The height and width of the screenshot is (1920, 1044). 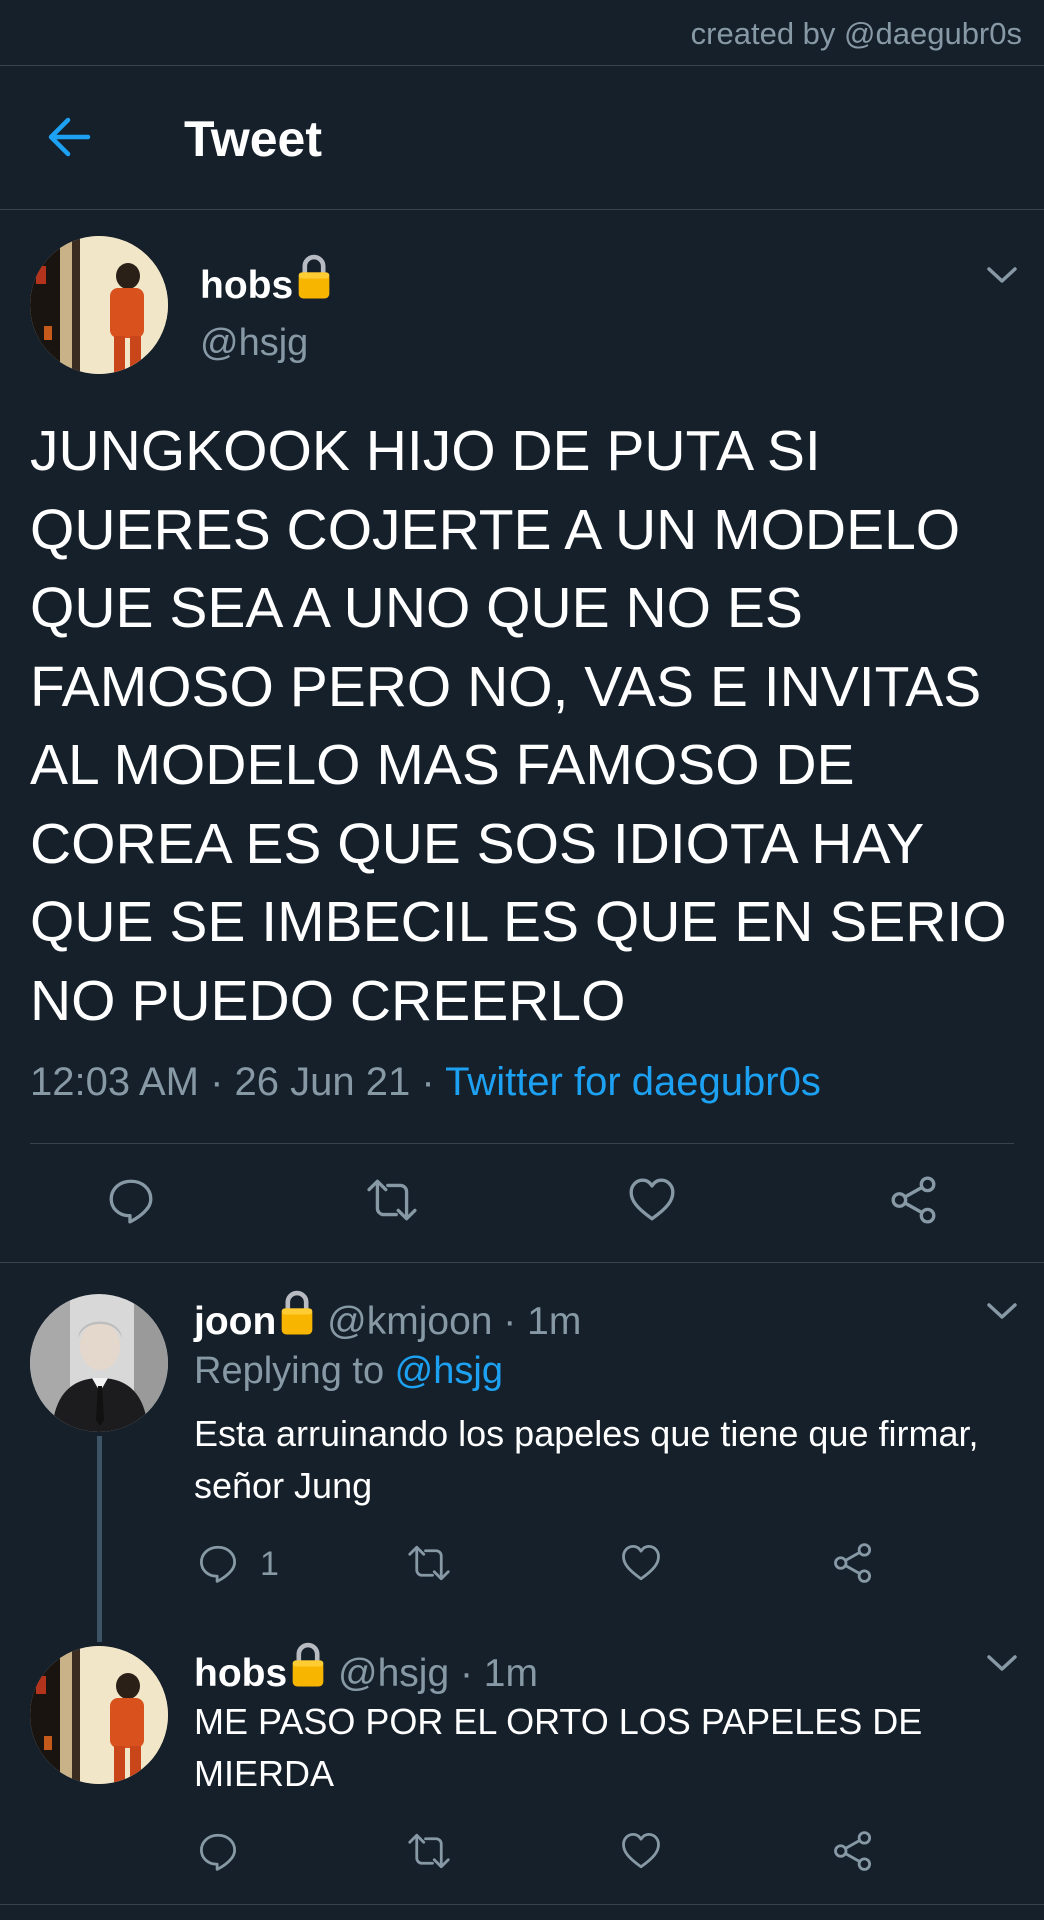 What do you see at coordinates (856, 33) in the screenshot?
I see `credit-text: created by @daegubr0s` at bounding box center [856, 33].